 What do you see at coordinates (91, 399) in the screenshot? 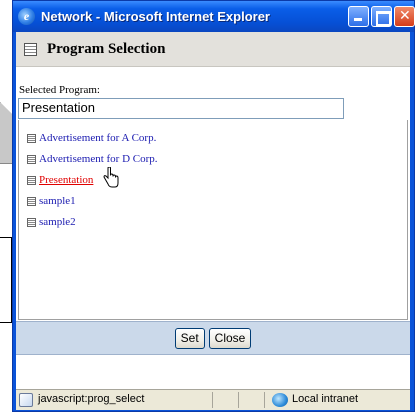
I see `status-text: javascript:prog_select` at bounding box center [91, 399].